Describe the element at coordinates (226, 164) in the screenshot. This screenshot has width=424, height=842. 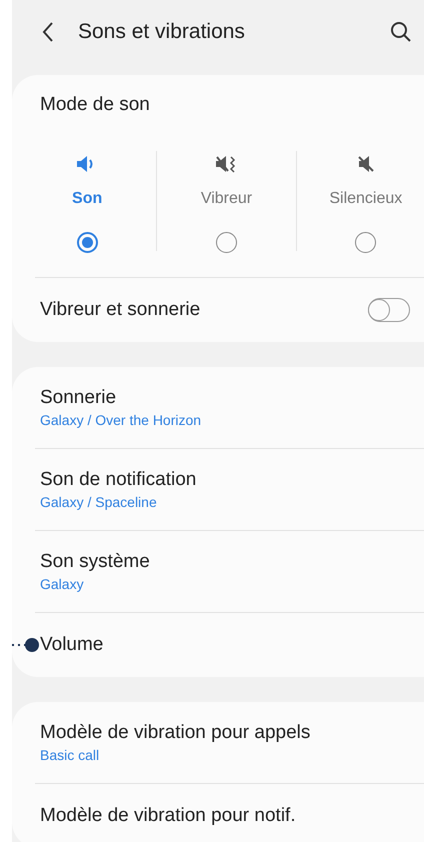
I see `speaker-vibrate-icon` at that location.